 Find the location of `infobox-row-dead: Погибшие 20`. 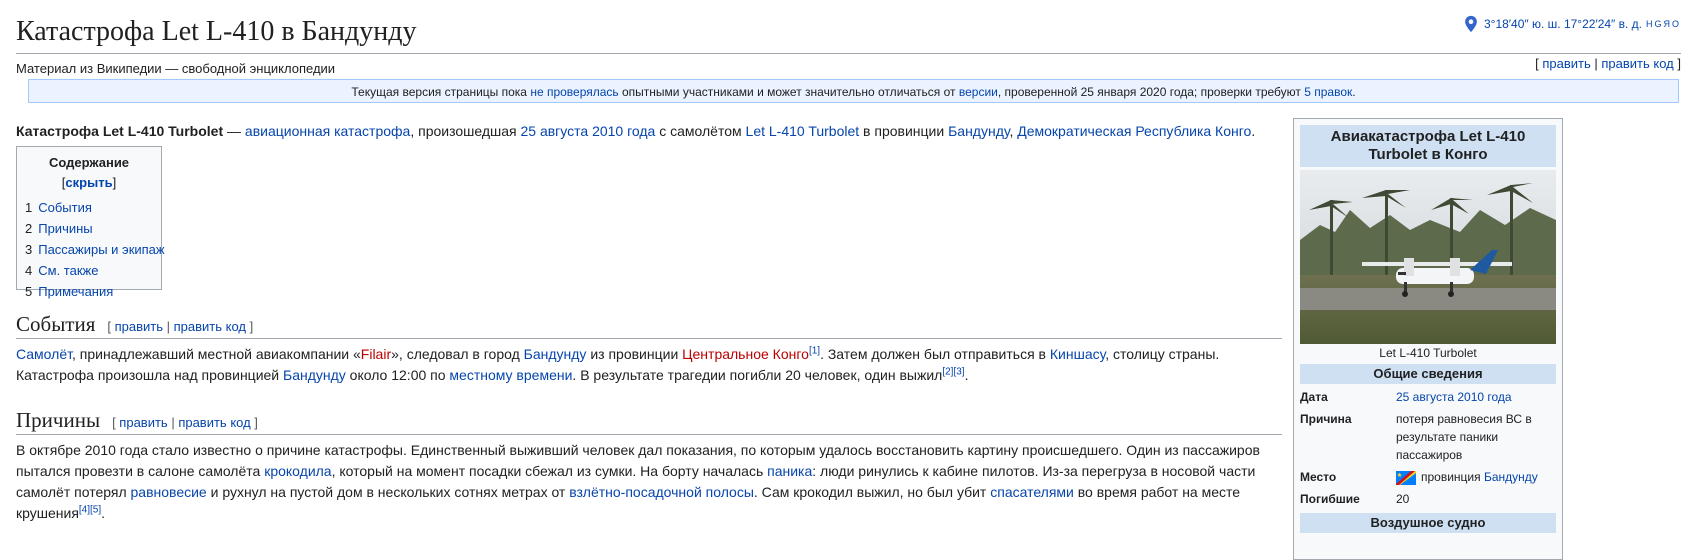

infobox-row-dead: Погибшие 20 is located at coordinates (1428, 499).